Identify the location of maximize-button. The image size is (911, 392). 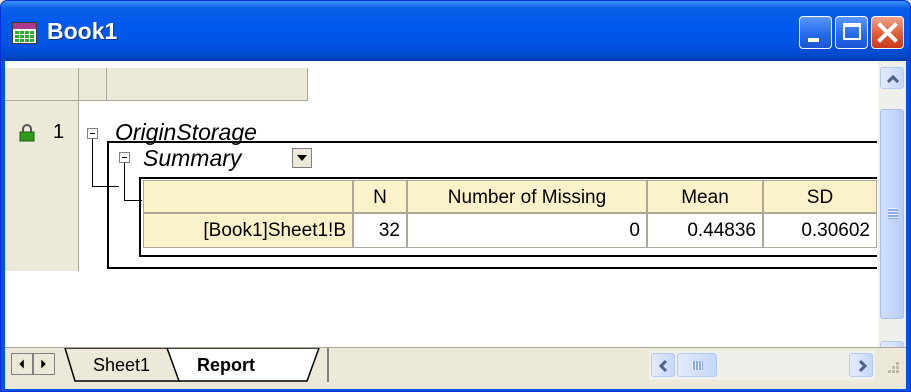
(851, 32).